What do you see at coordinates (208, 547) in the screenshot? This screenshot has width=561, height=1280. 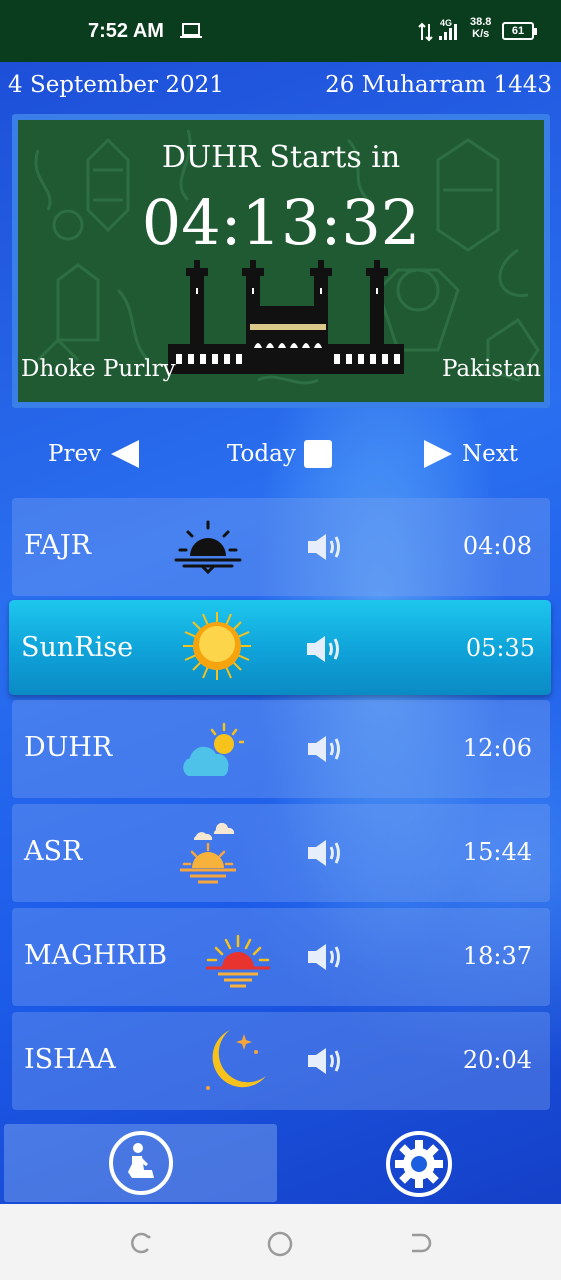 I see `dawn-sunrise-icon` at bounding box center [208, 547].